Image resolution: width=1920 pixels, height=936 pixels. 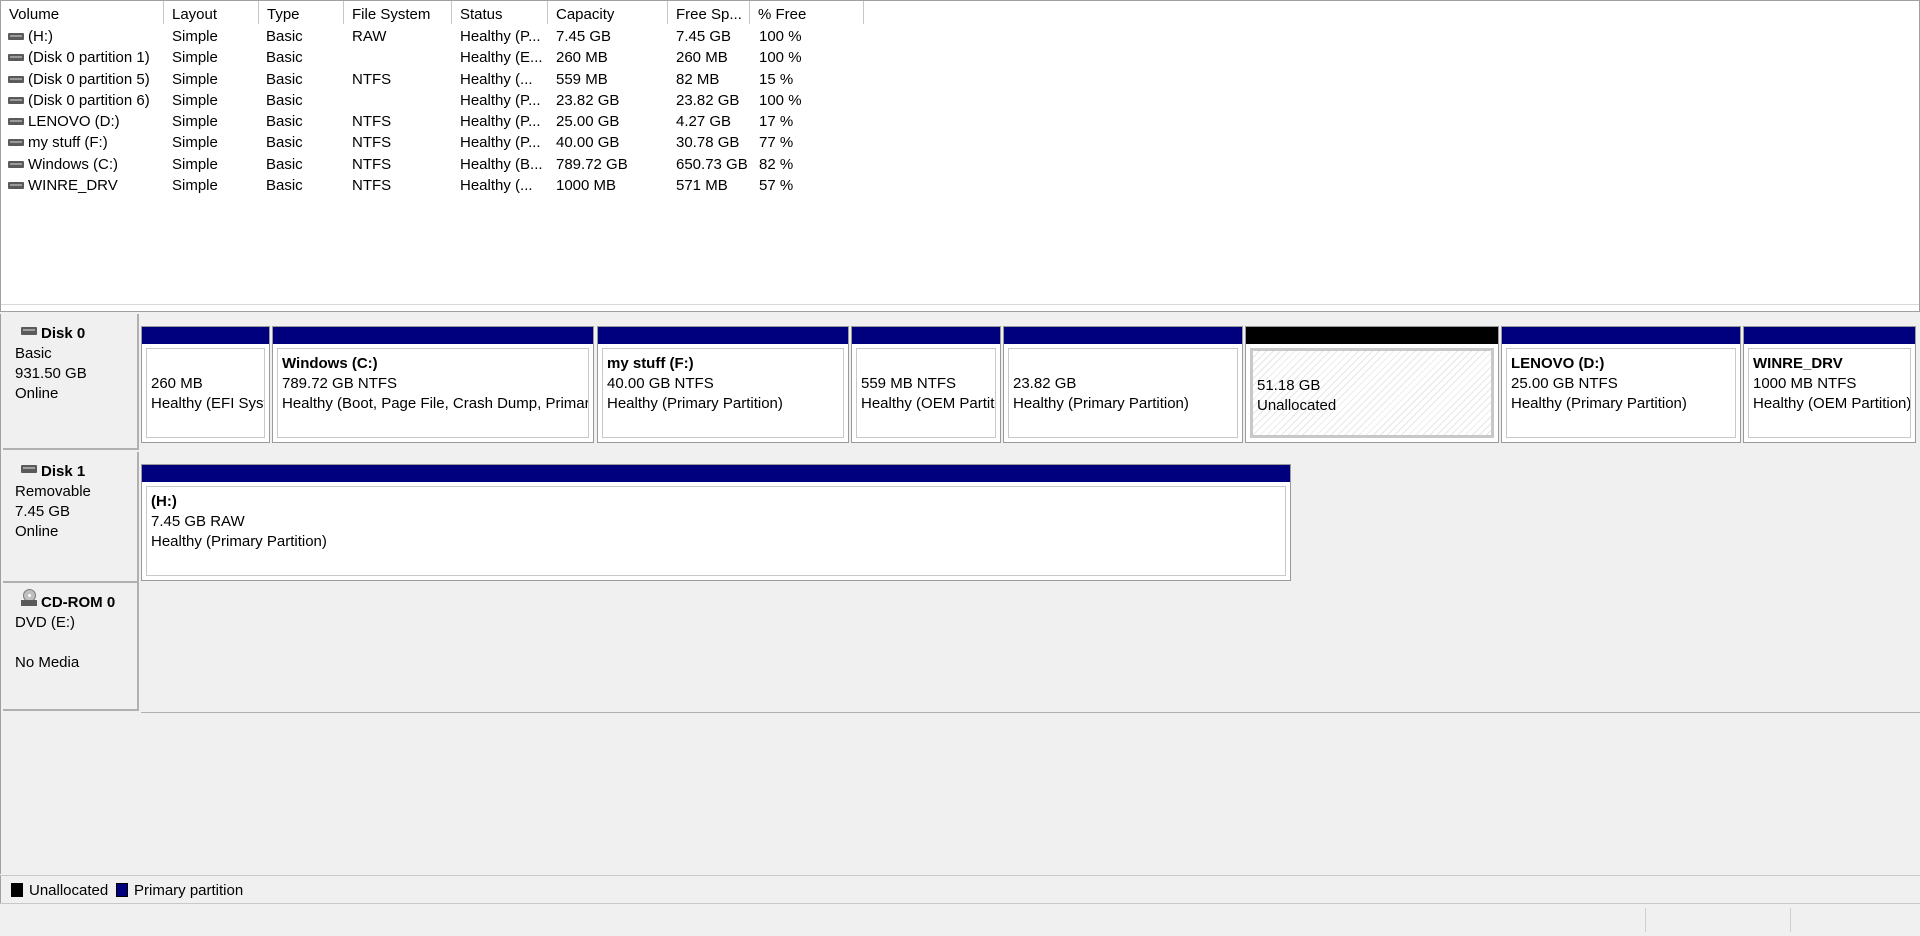 I want to click on volume-cell-volume: (Disk 0 partition 5), so click(x=89, y=79).